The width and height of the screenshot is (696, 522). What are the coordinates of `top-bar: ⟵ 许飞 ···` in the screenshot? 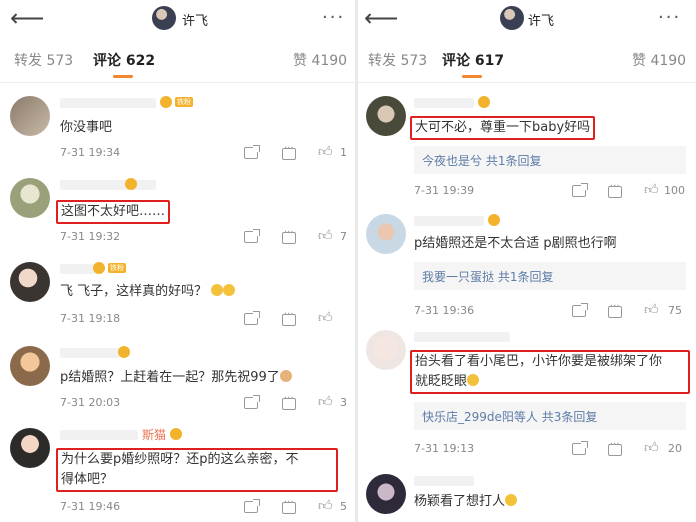 It's located at (177, 19).